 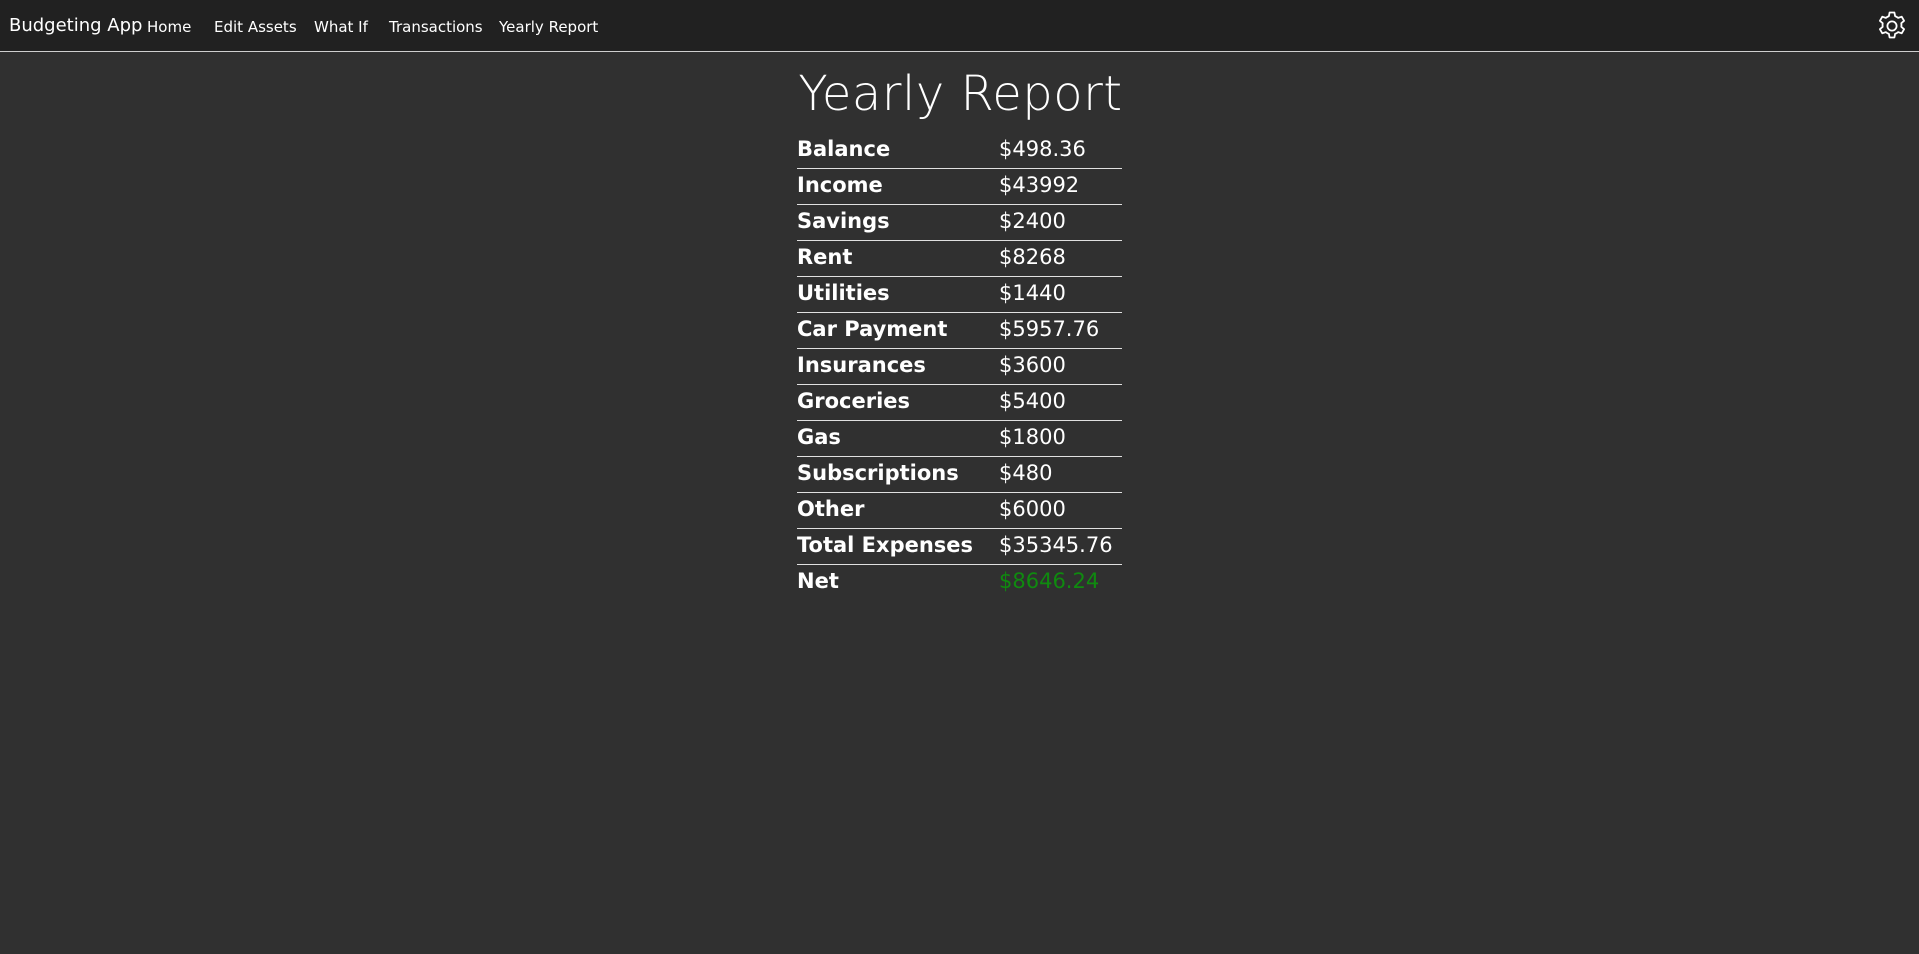 I want to click on row-label: Groceries, so click(x=854, y=401).